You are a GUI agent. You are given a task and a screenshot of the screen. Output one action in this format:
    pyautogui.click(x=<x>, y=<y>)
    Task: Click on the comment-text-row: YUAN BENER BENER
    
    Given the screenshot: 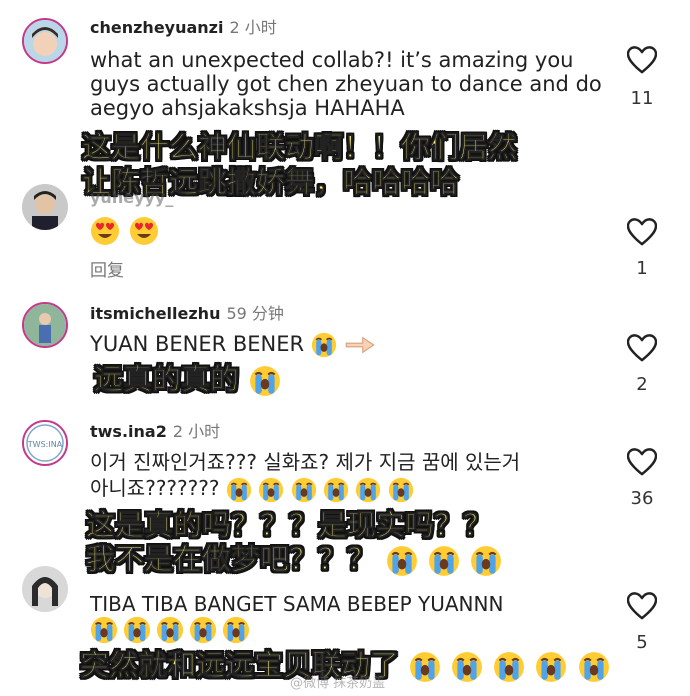 What is the action you would take?
    pyautogui.click(x=347, y=345)
    